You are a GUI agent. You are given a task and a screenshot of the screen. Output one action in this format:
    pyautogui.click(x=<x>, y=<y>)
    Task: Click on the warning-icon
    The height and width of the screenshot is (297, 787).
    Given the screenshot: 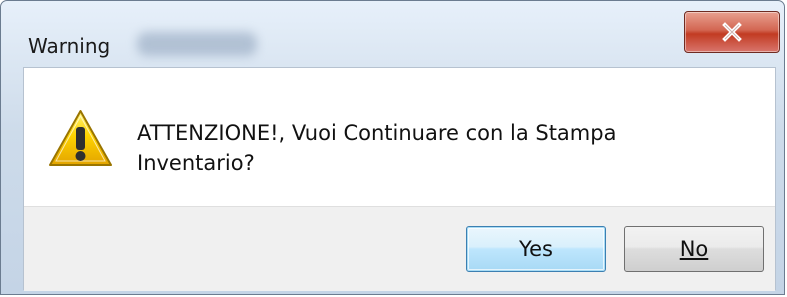 What is the action you would take?
    pyautogui.click(x=80, y=138)
    